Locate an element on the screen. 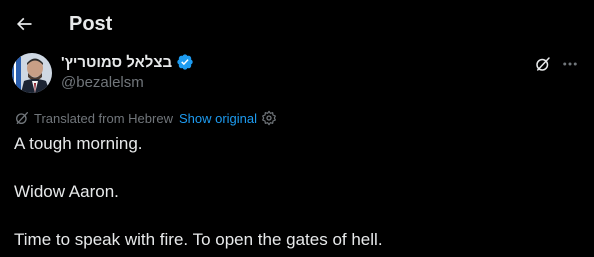 Image resolution: width=594 pixels, height=257 pixels. tweet-paragraph: A tough morning. is located at coordinates (78, 143).